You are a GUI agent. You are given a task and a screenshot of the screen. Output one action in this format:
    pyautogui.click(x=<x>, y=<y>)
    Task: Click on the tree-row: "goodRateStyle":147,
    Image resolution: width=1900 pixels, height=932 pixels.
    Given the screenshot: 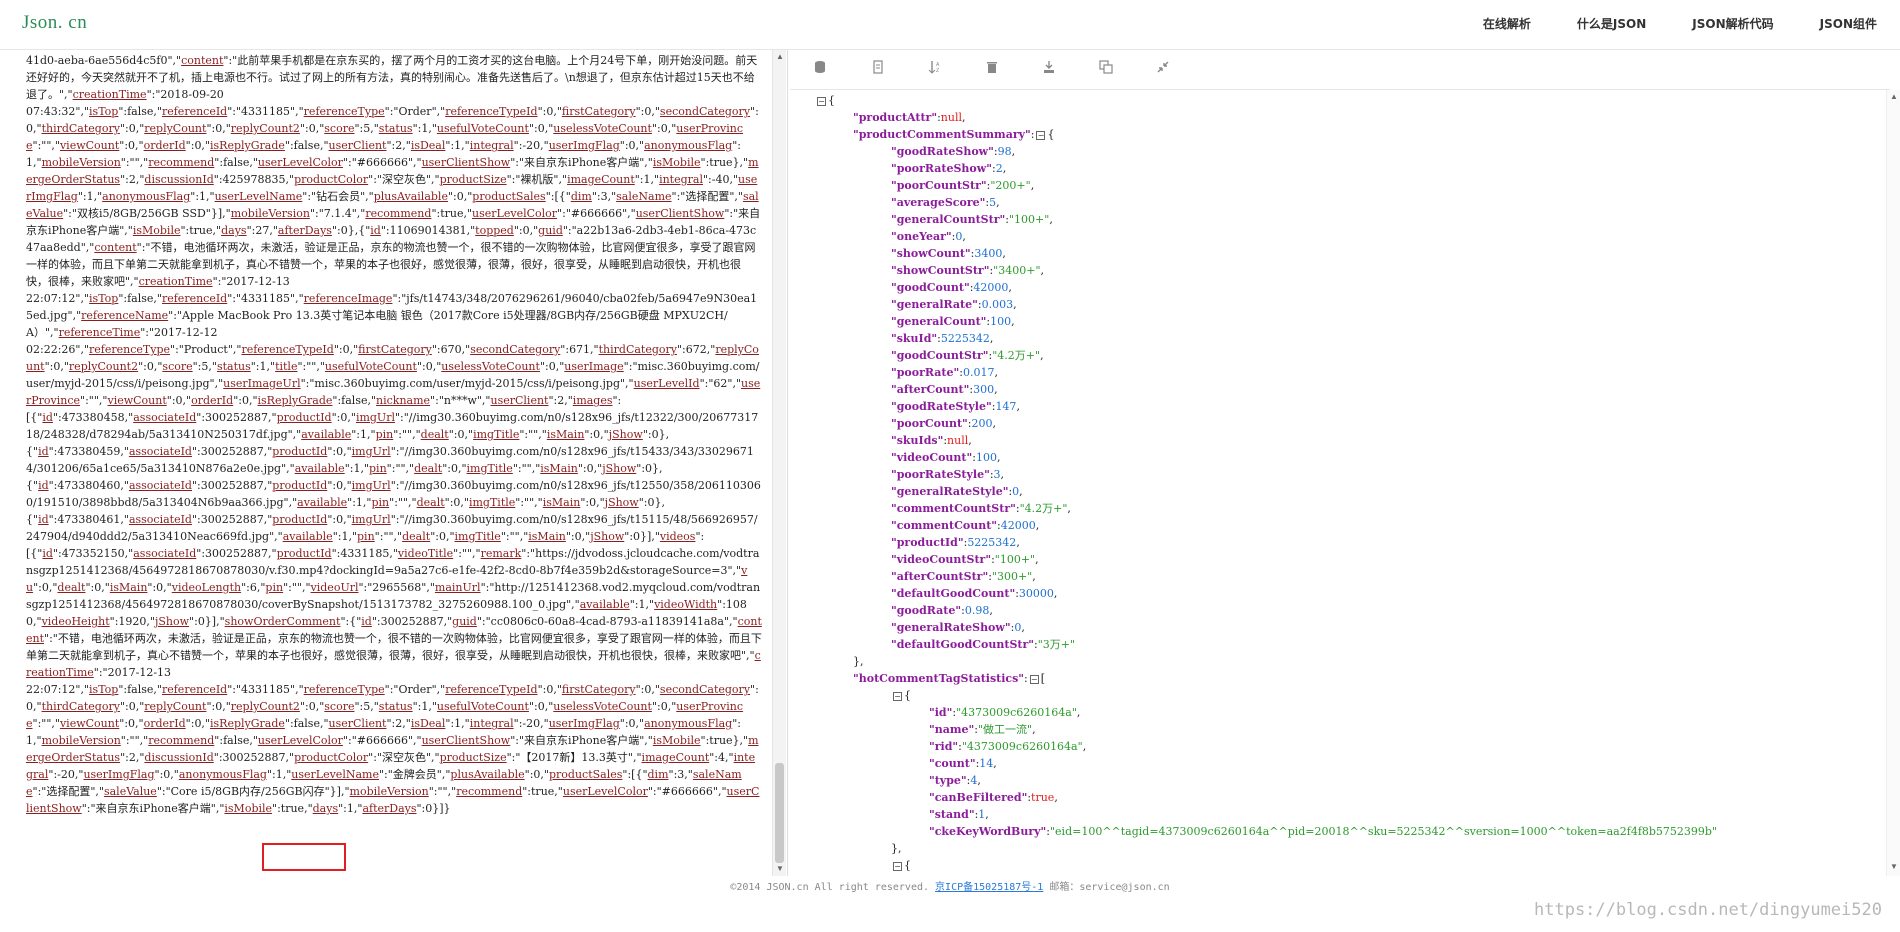 What is the action you would take?
    pyautogui.click(x=955, y=406)
    